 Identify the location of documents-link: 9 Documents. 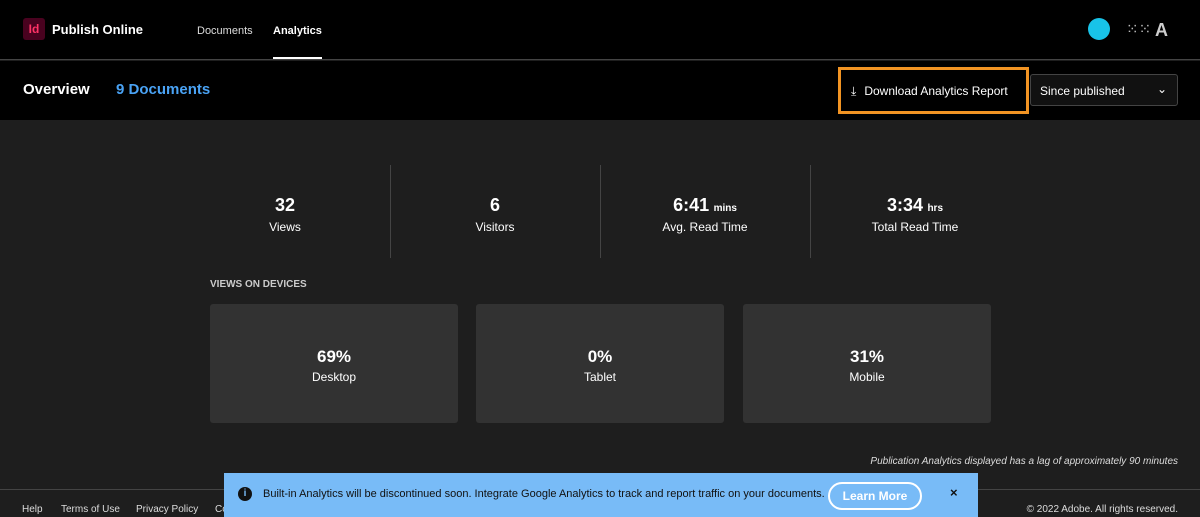
(163, 89).